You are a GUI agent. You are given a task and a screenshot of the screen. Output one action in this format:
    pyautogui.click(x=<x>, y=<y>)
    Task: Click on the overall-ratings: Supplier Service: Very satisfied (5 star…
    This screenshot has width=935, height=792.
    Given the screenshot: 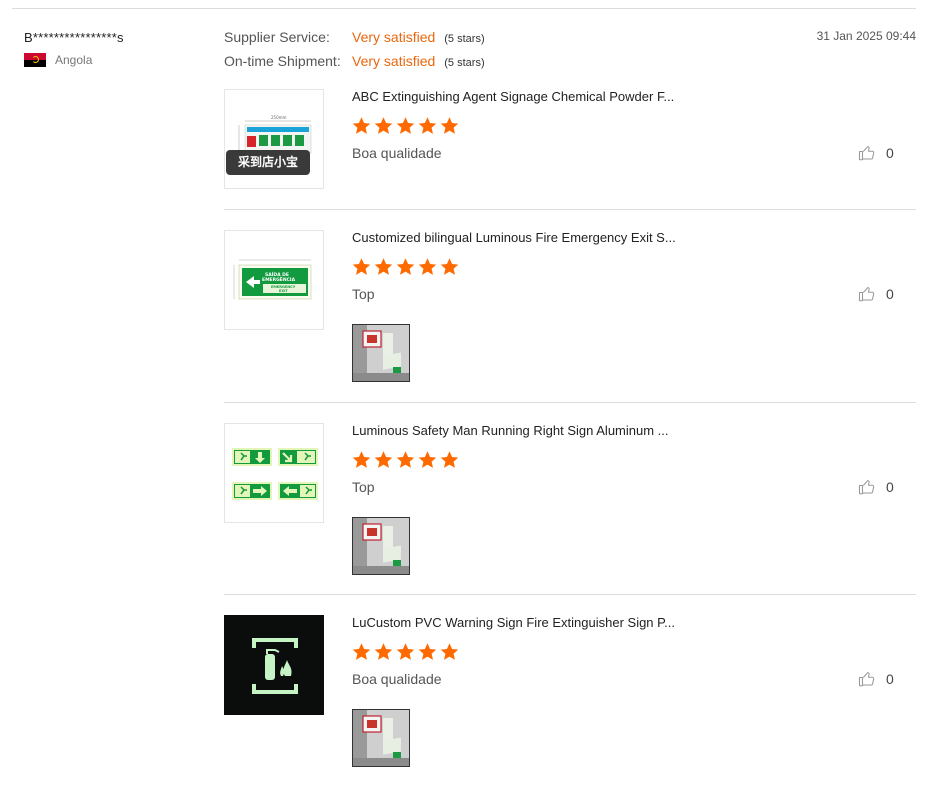 What is the action you would take?
    pyautogui.click(x=354, y=53)
    